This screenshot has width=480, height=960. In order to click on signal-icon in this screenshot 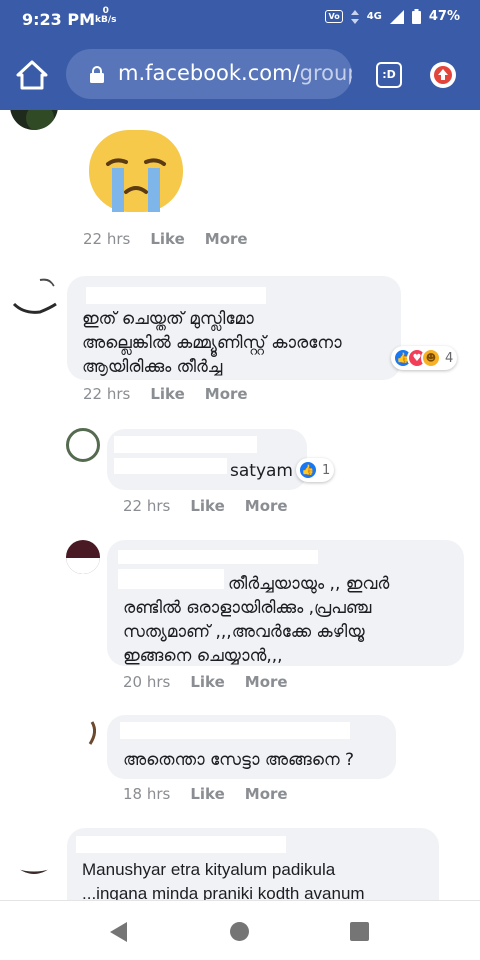, I will do `click(396, 16)`.